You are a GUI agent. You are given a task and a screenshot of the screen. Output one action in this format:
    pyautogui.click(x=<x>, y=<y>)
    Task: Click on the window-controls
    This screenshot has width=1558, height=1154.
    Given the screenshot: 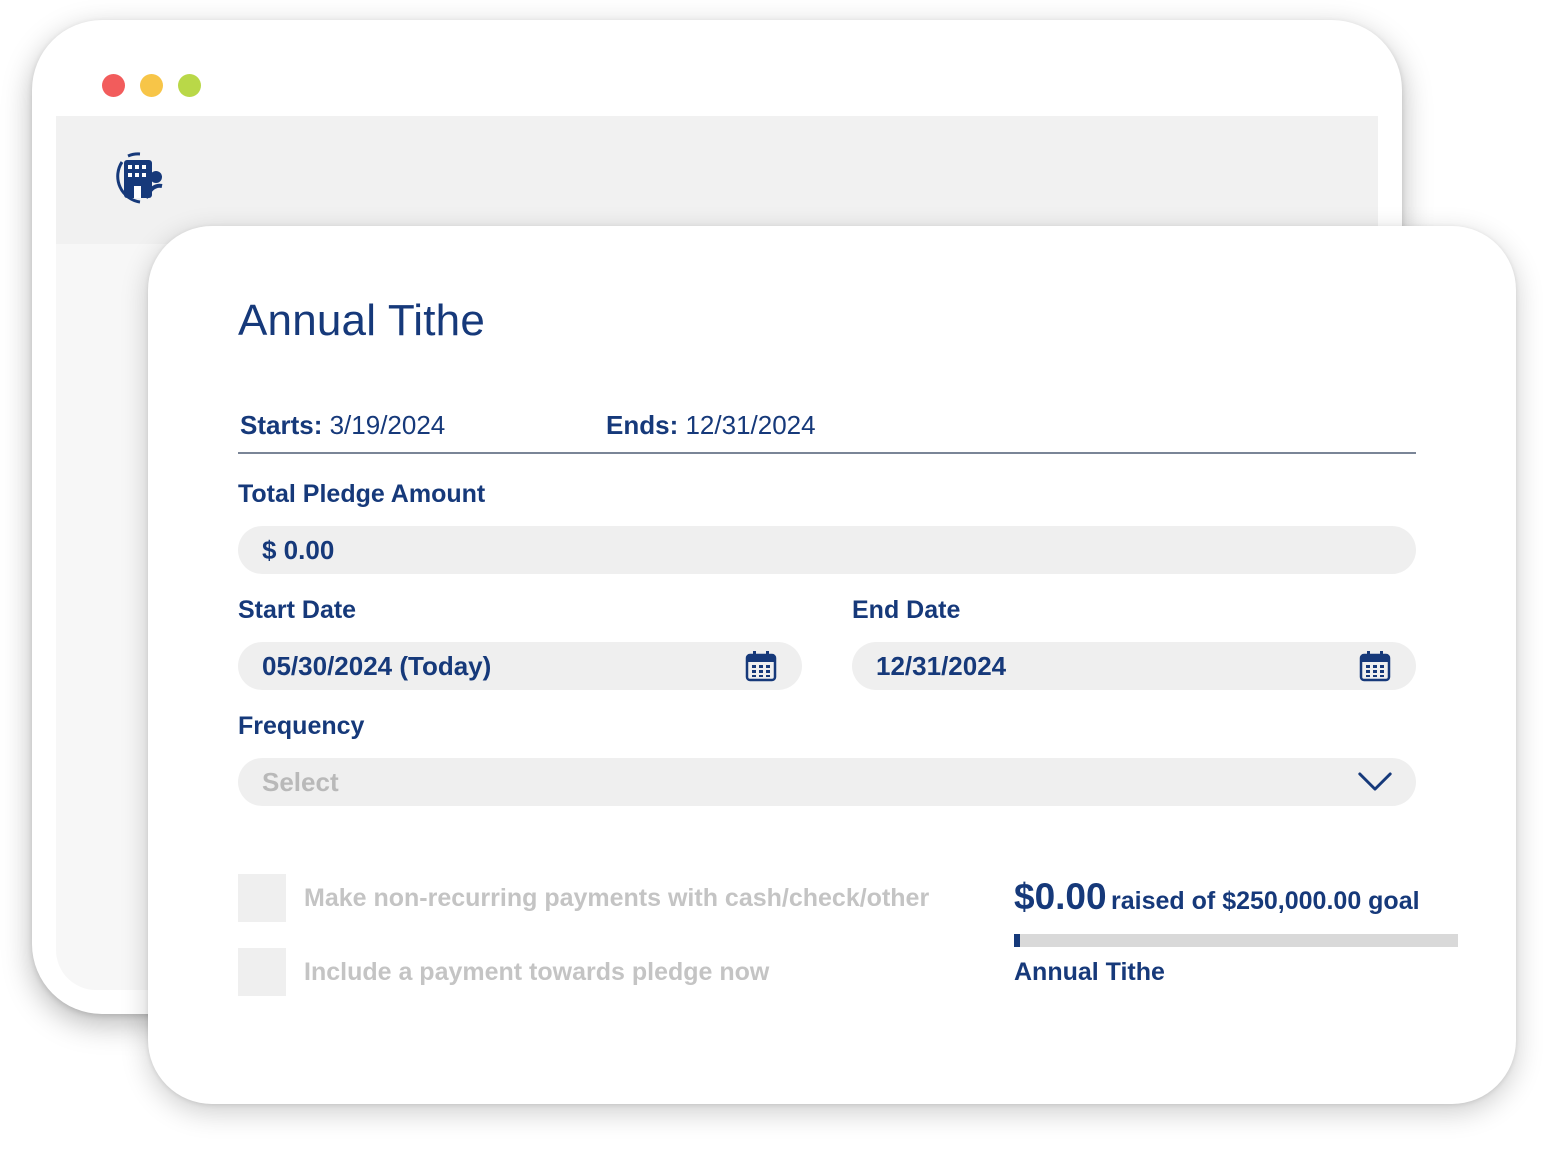 What is the action you would take?
    pyautogui.click(x=151, y=85)
    